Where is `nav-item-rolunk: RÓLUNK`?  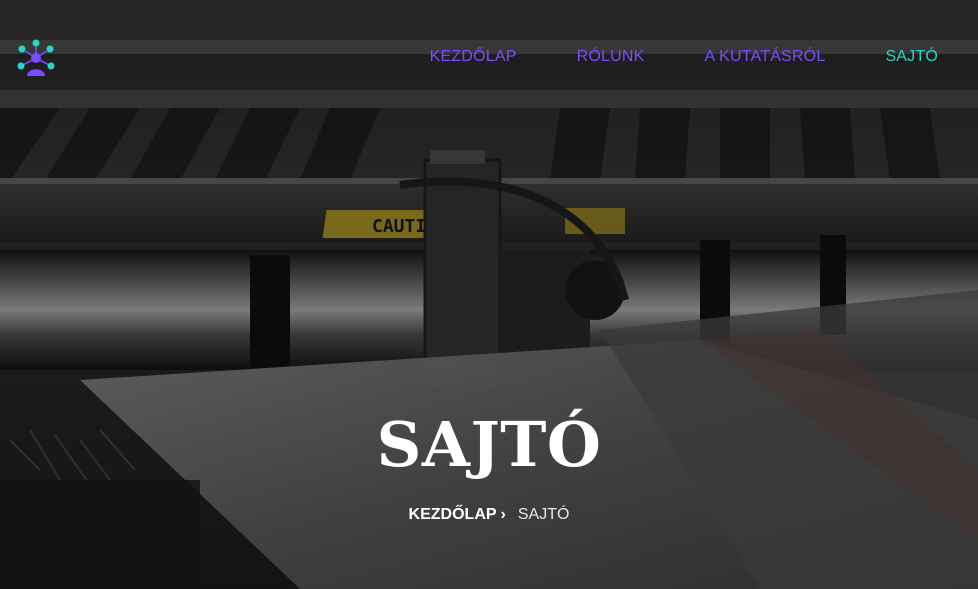
nav-item-rolunk: RÓLUNK is located at coordinates (611, 57).